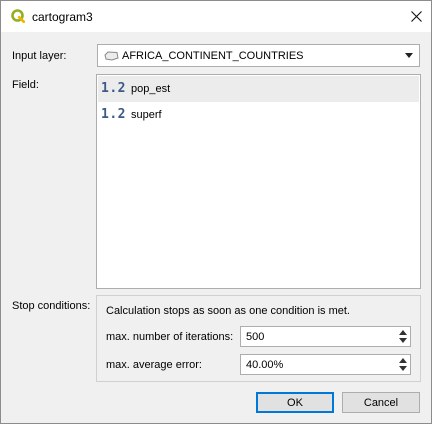 This screenshot has width=432, height=424. I want to click on ok-button: OK, so click(295, 402).